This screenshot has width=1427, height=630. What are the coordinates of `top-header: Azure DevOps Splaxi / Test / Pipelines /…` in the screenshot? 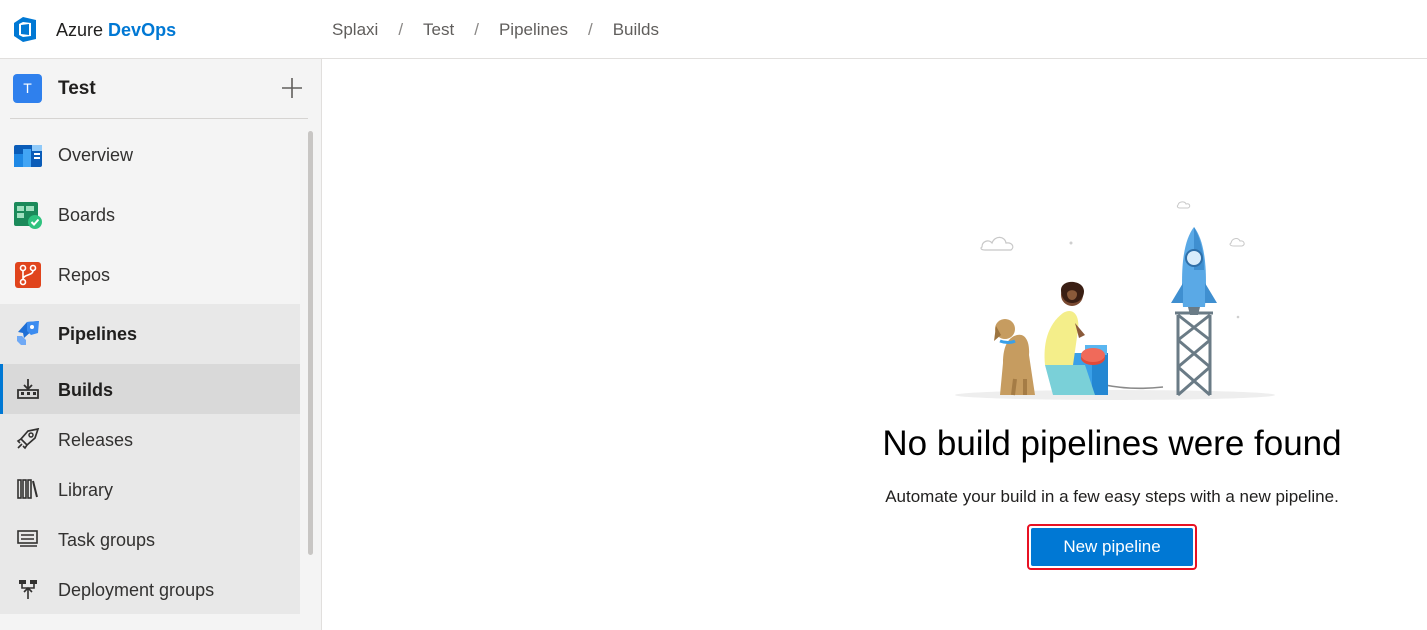 It's located at (713, 29).